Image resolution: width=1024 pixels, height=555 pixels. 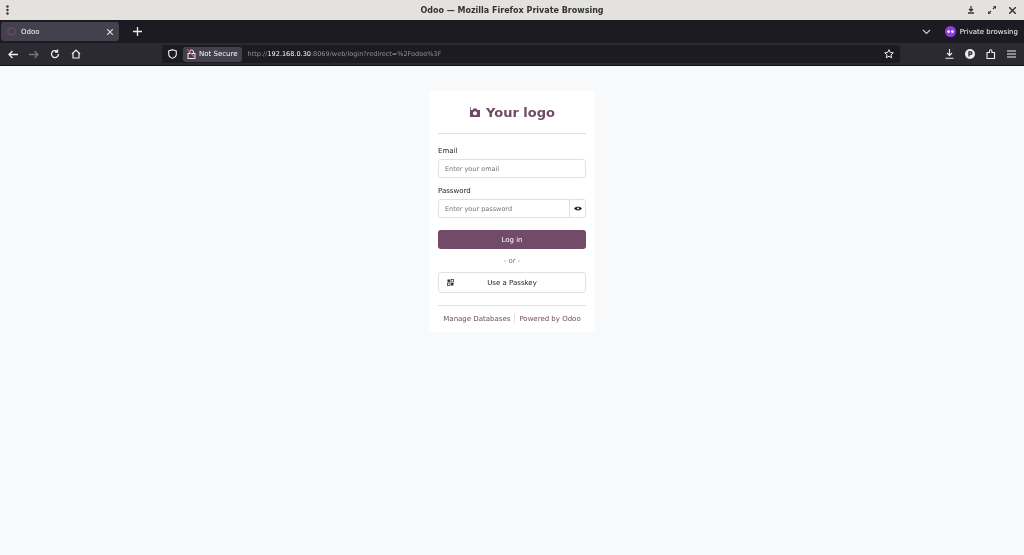 What do you see at coordinates (991, 54) in the screenshot?
I see `extensions-icon` at bounding box center [991, 54].